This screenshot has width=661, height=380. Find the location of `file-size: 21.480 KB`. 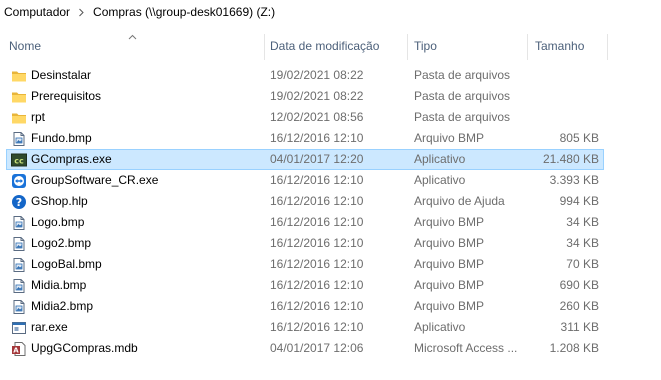

file-size: 21.480 KB is located at coordinates (570, 159).